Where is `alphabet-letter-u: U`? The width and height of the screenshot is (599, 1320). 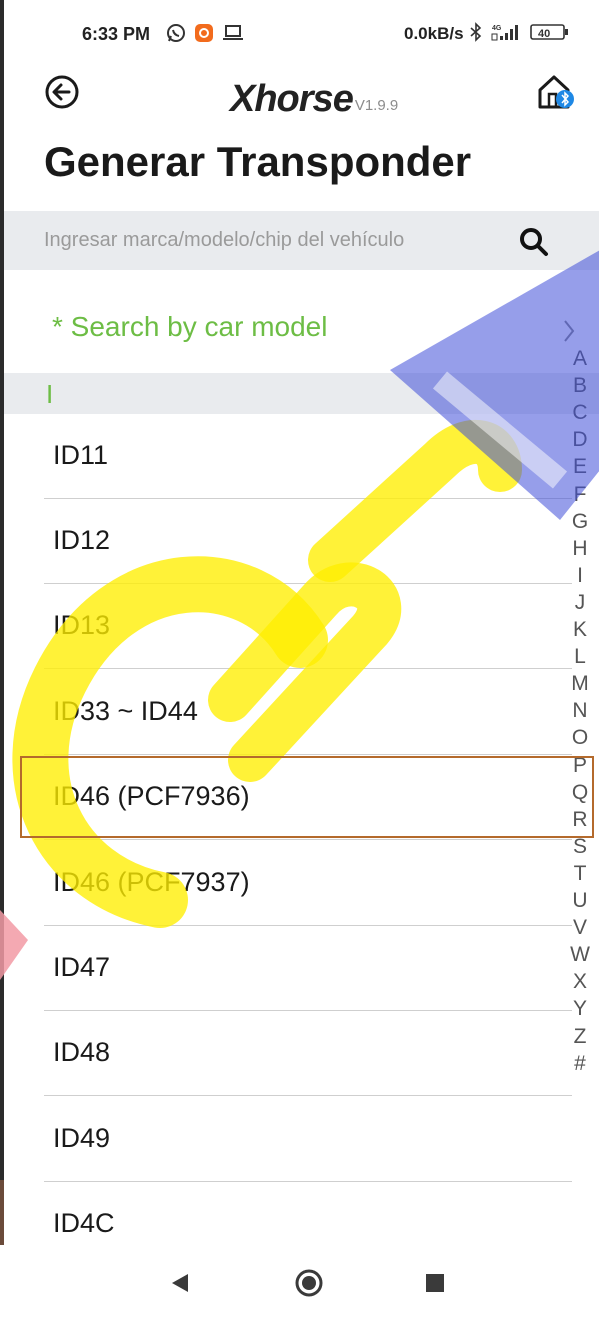 alphabet-letter-u: U is located at coordinates (580, 900).